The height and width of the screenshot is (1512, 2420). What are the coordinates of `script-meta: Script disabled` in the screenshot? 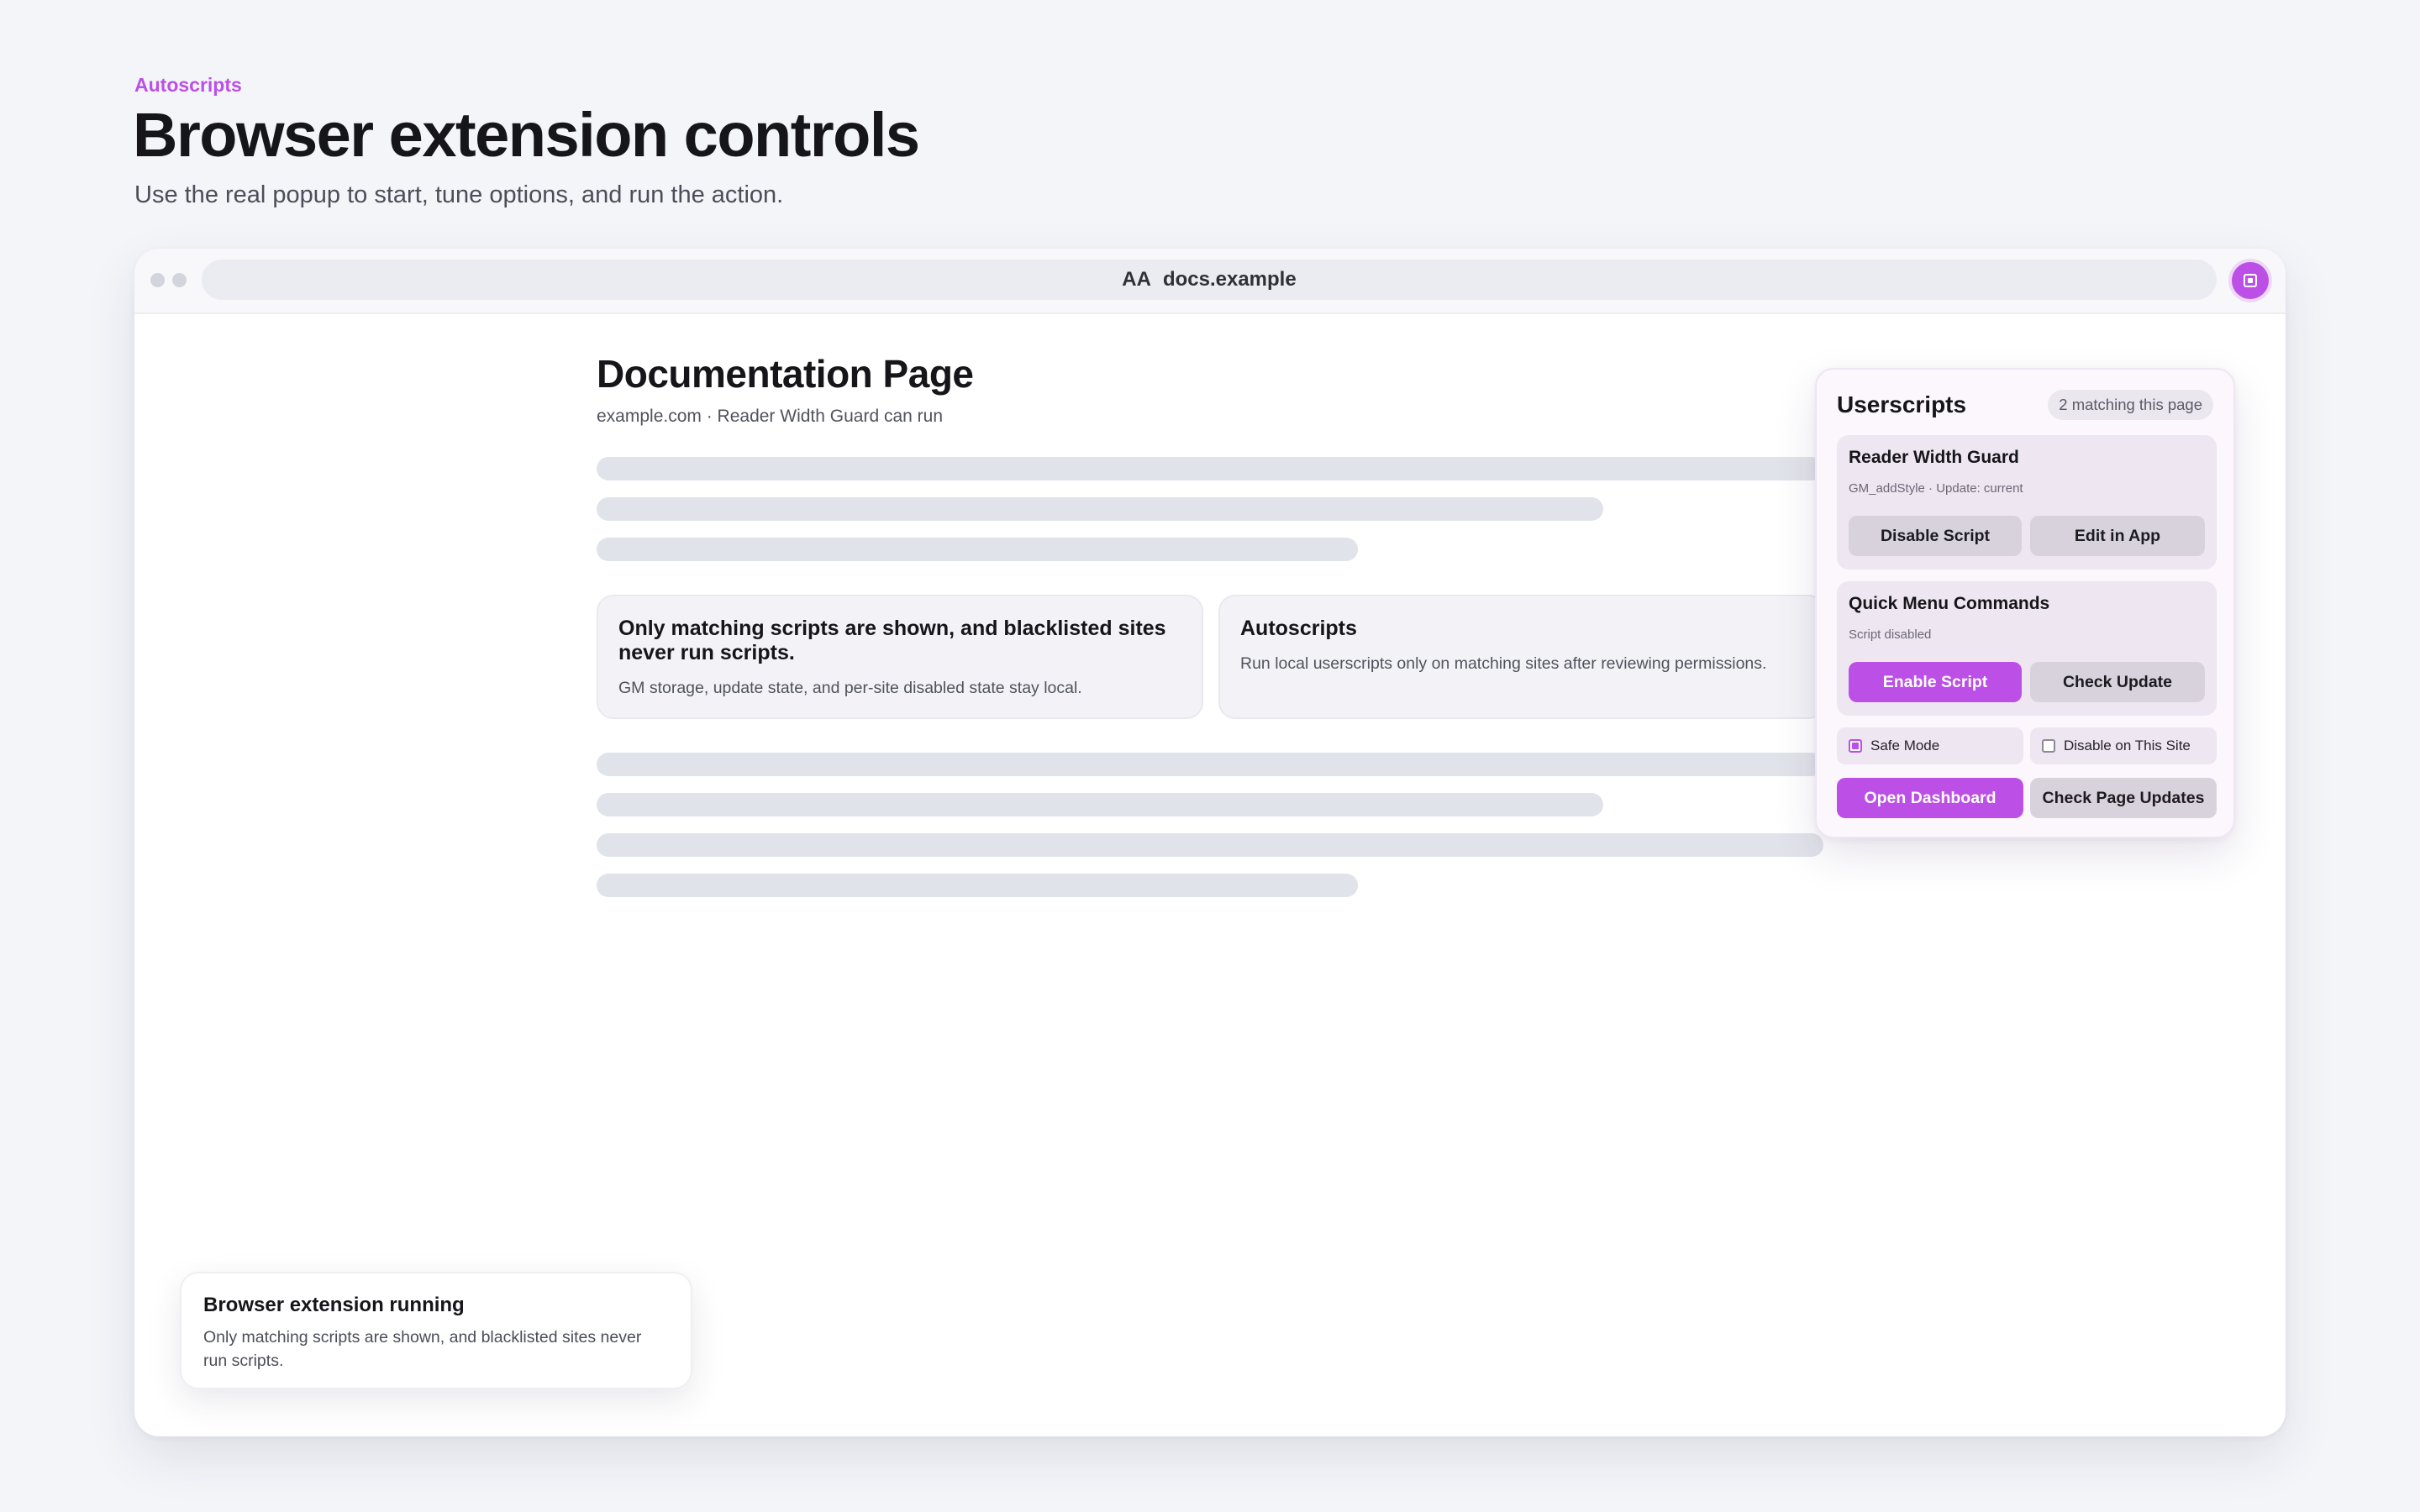 It's located at (1890, 634).